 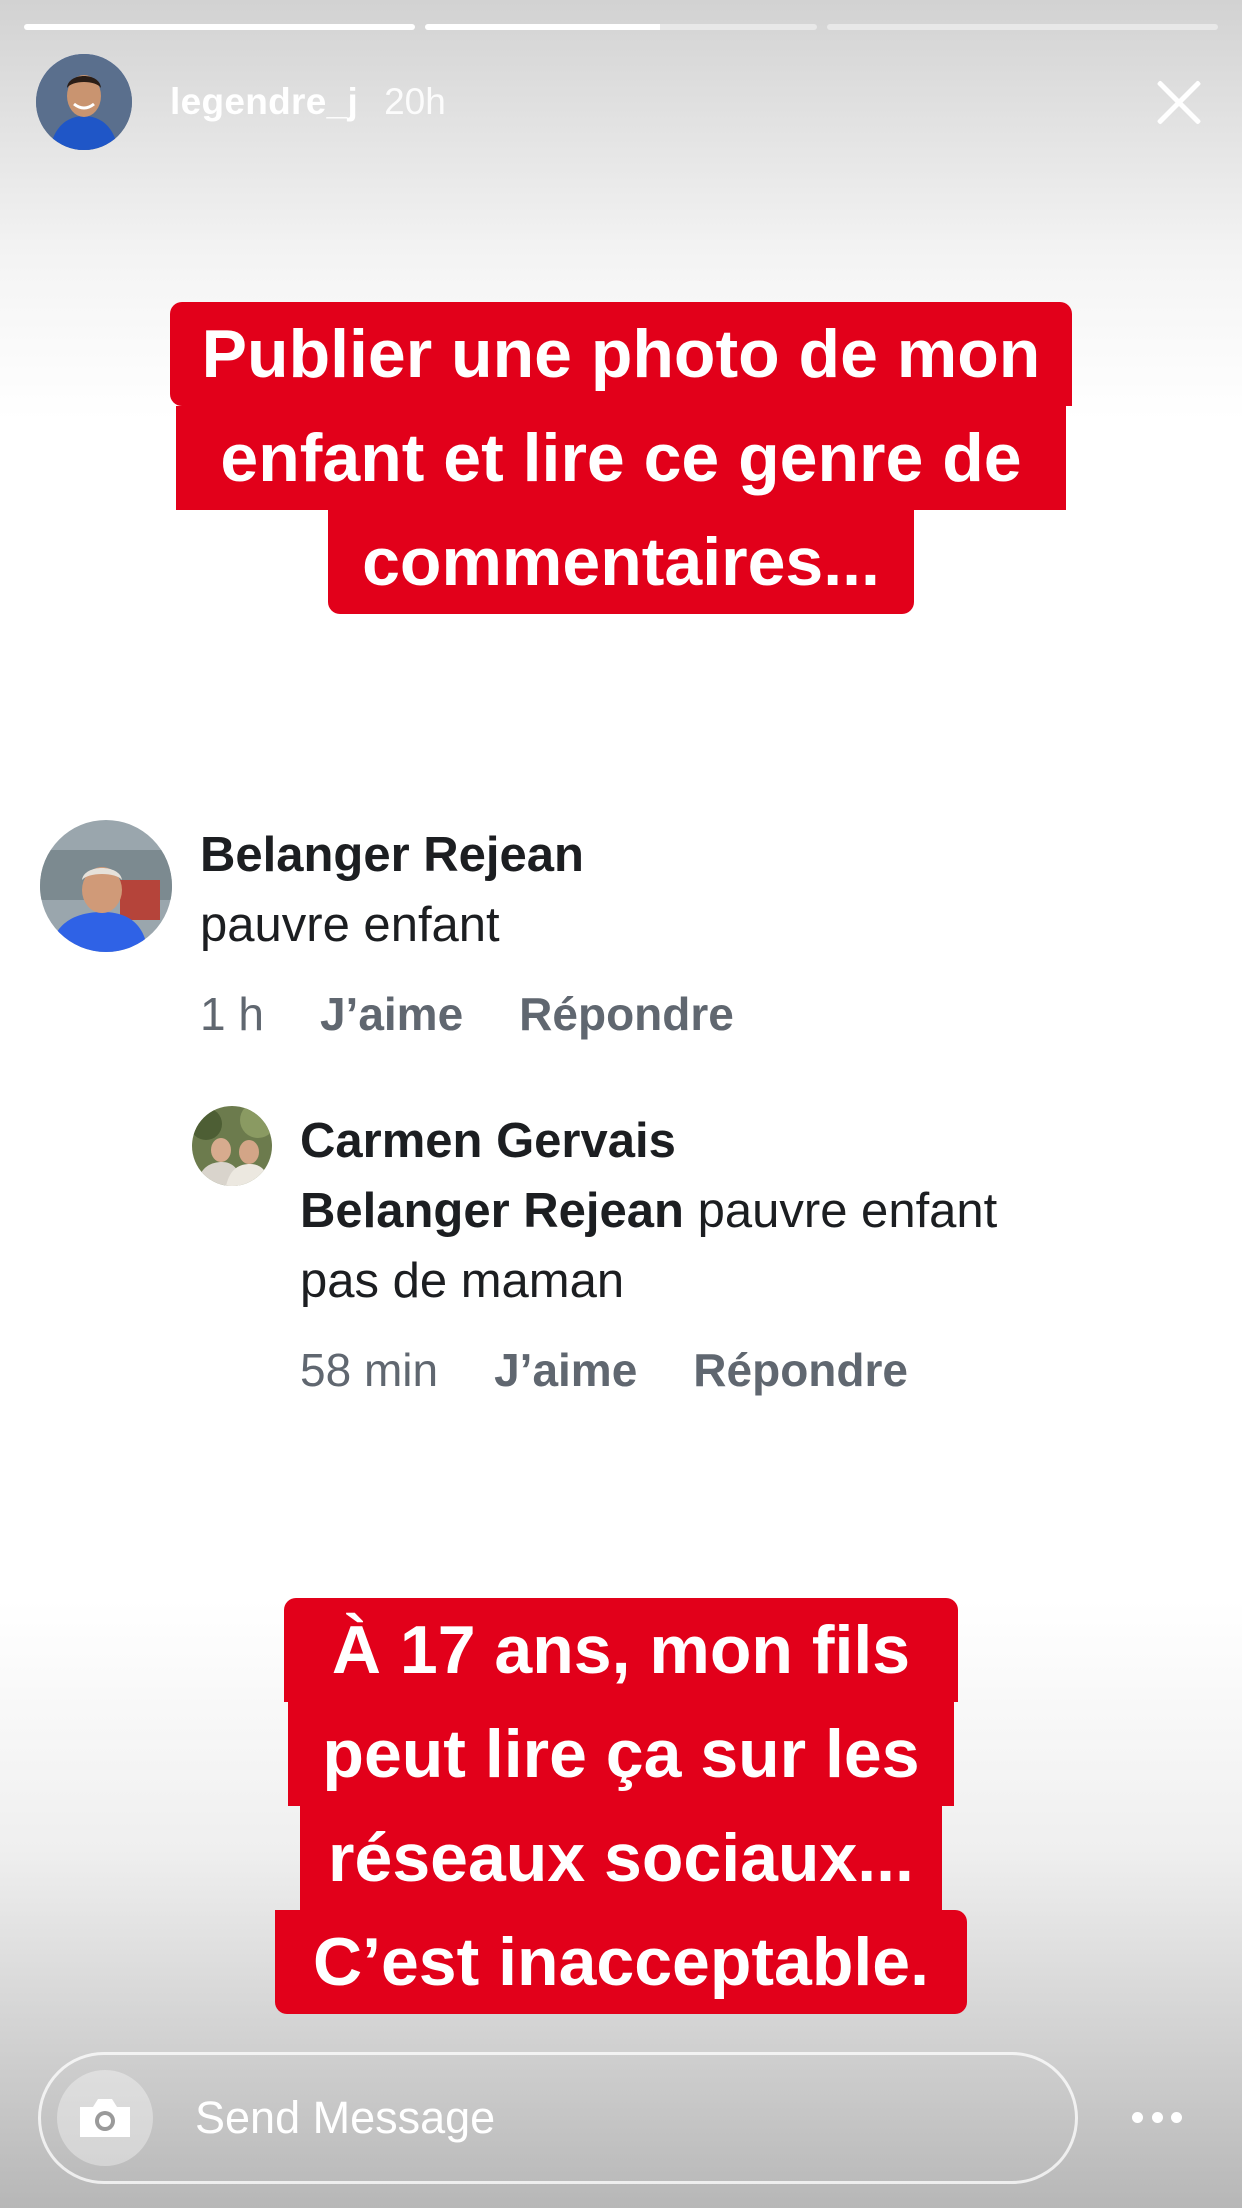 What do you see at coordinates (467, 1014) in the screenshot?
I see `comment-actions: 1 h J’aime Répondre` at bounding box center [467, 1014].